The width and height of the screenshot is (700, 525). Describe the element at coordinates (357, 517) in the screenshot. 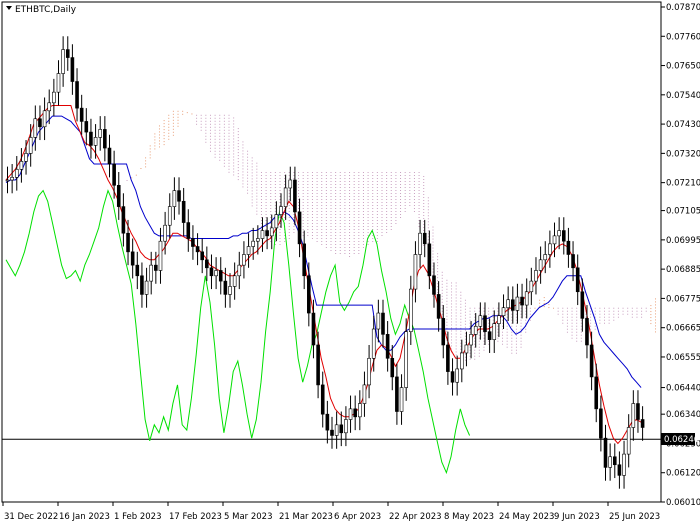

I see `x-tick-label: 6 Apr 2023` at that location.